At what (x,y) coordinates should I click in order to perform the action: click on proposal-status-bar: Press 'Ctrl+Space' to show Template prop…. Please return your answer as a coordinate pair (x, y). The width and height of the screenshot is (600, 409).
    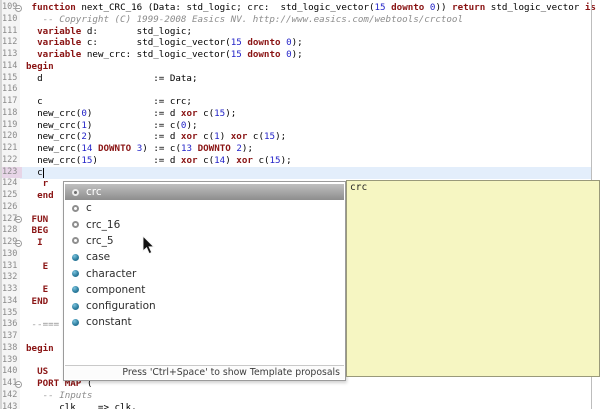
    Looking at the image, I should click on (204, 372).